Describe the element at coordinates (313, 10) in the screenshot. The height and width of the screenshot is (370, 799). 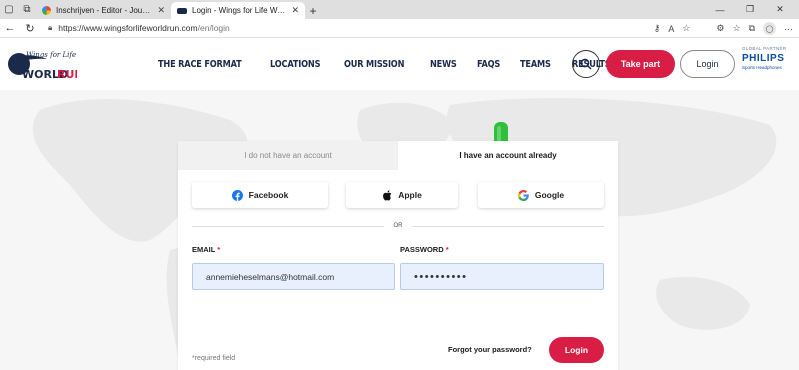
I see `new-tab-icon: +` at that location.